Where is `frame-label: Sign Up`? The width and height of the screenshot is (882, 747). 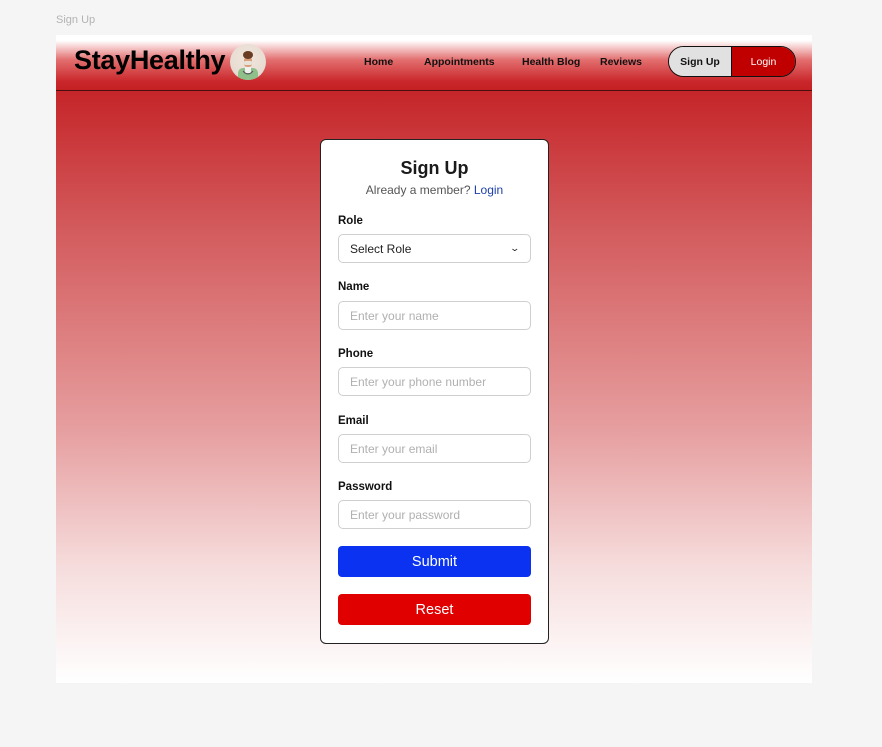 frame-label: Sign Up is located at coordinates (76, 20).